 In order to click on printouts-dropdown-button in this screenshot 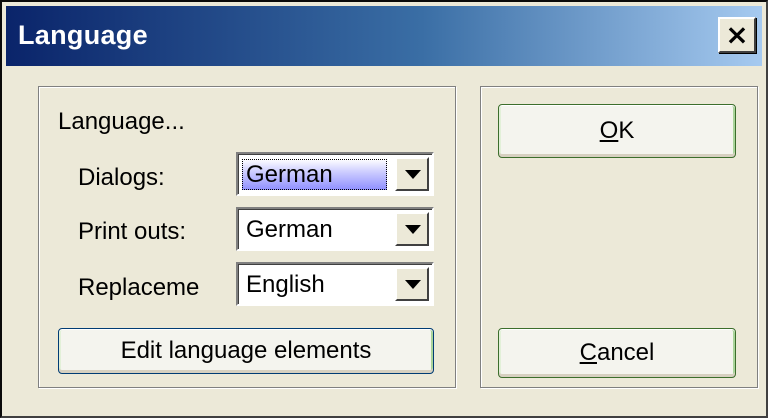, I will do `click(412, 229)`.